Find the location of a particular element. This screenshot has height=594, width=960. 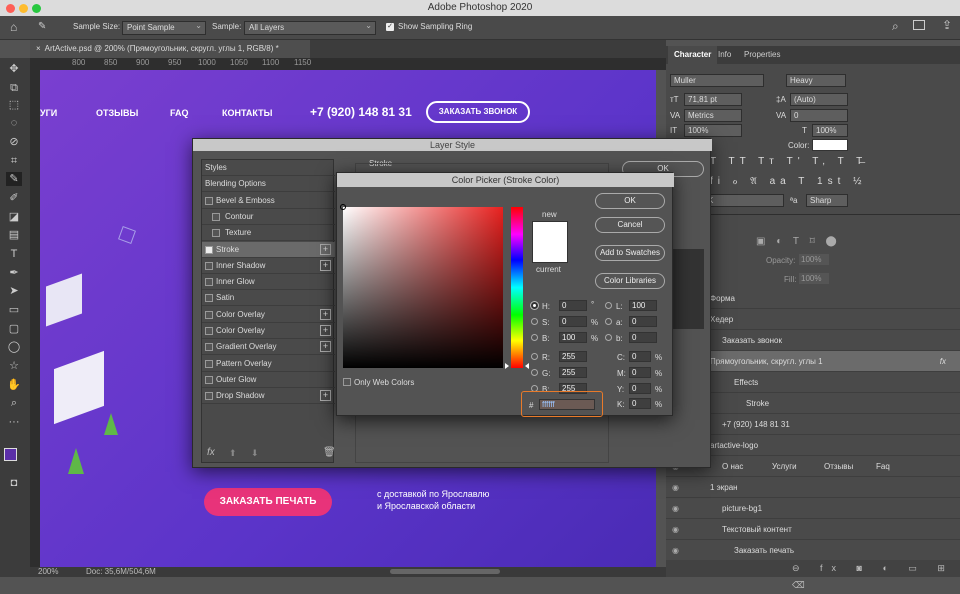

b-lab-radio is located at coordinates (608, 337).